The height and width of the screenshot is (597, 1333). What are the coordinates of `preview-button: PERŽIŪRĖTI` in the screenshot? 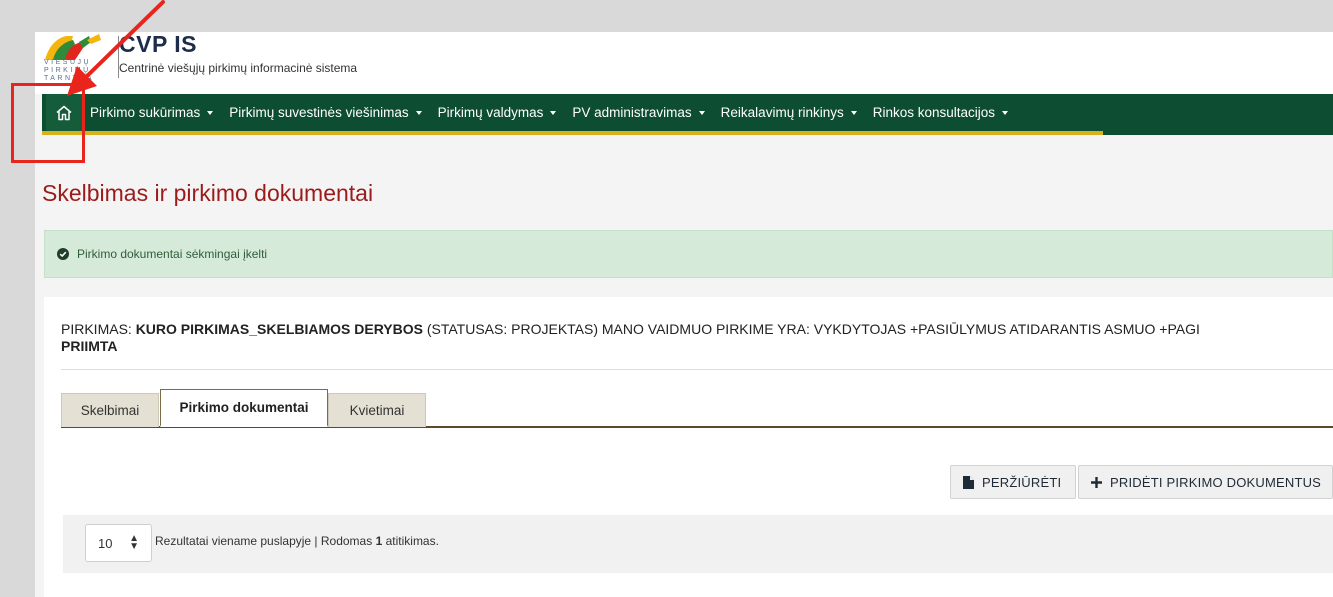 It's located at (1013, 482).